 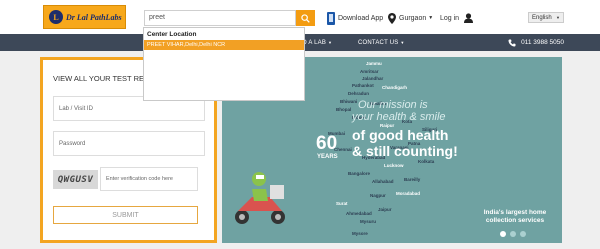 What do you see at coordinates (469, 18) in the screenshot?
I see `user-icon` at bounding box center [469, 18].